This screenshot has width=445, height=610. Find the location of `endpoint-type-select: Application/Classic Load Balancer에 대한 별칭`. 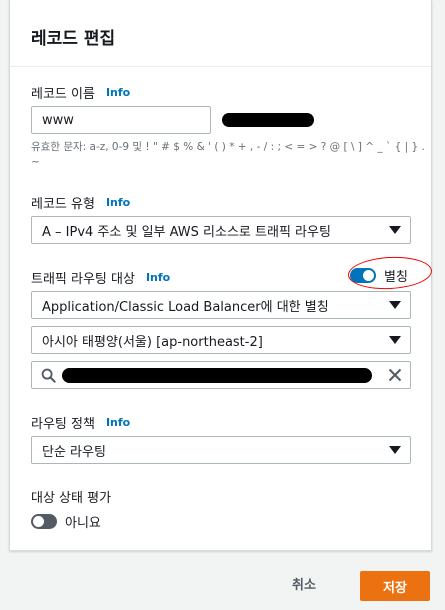

endpoint-type-select: Application/Classic Load Balancer에 대한 별칭 is located at coordinates (221, 305).